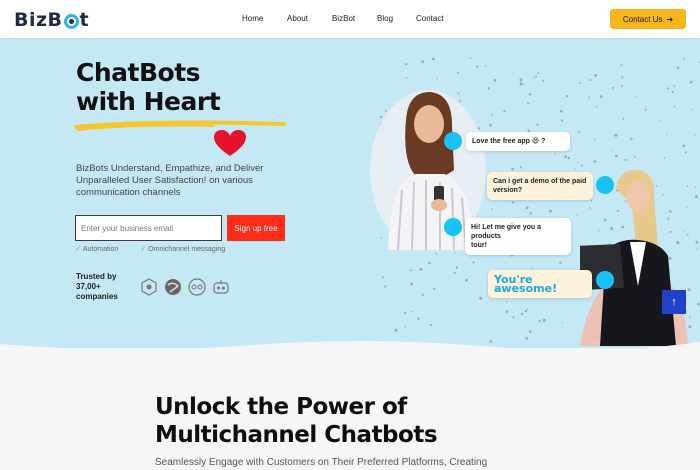  Describe the element at coordinates (526, 284) in the screenshot. I see `chat-message-4: You're awesome!` at that location.